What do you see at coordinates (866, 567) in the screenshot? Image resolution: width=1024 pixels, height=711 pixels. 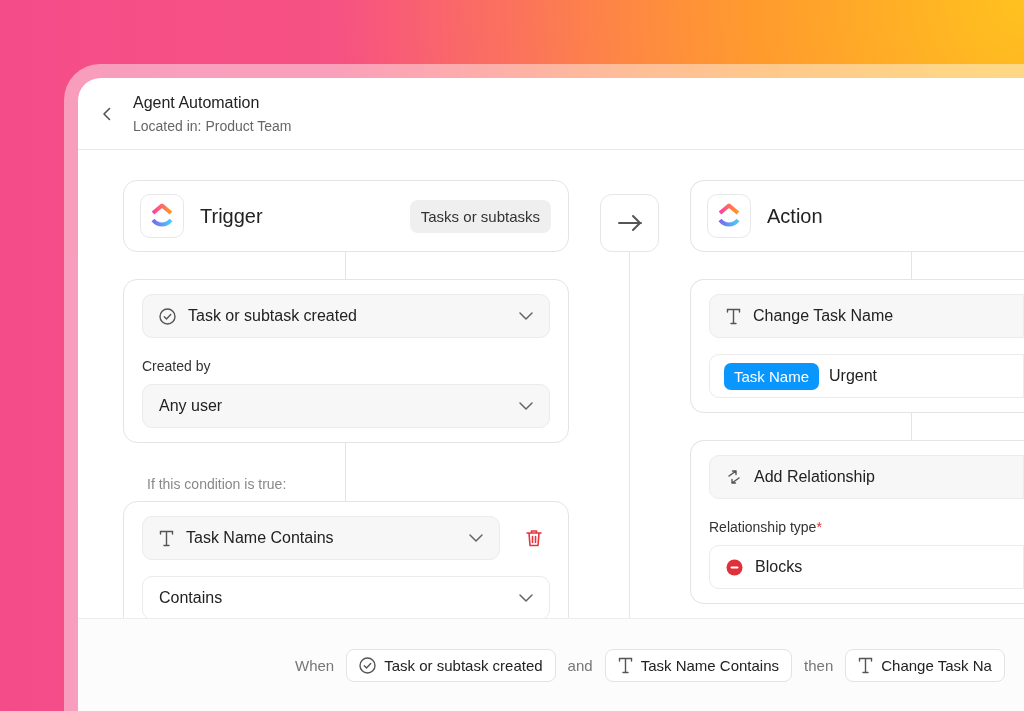 I see `relationship-dropdown: Blocks` at bounding box center [866, 567].